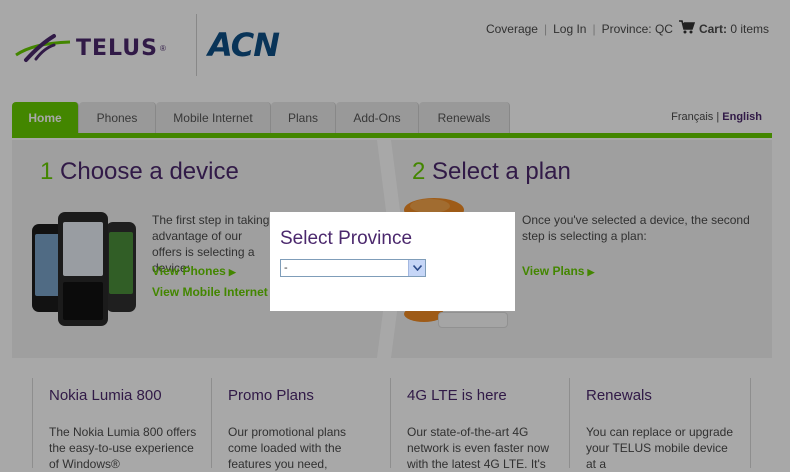 This screenshot has width=790, height=472. I want to click on province-select: -, so click(353, 268).